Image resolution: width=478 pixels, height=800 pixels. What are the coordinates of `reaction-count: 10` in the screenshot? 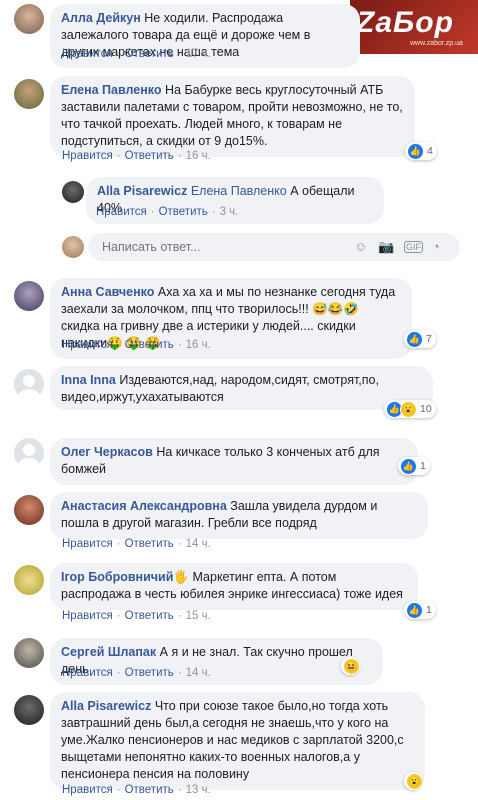 It's located at (426, 409).